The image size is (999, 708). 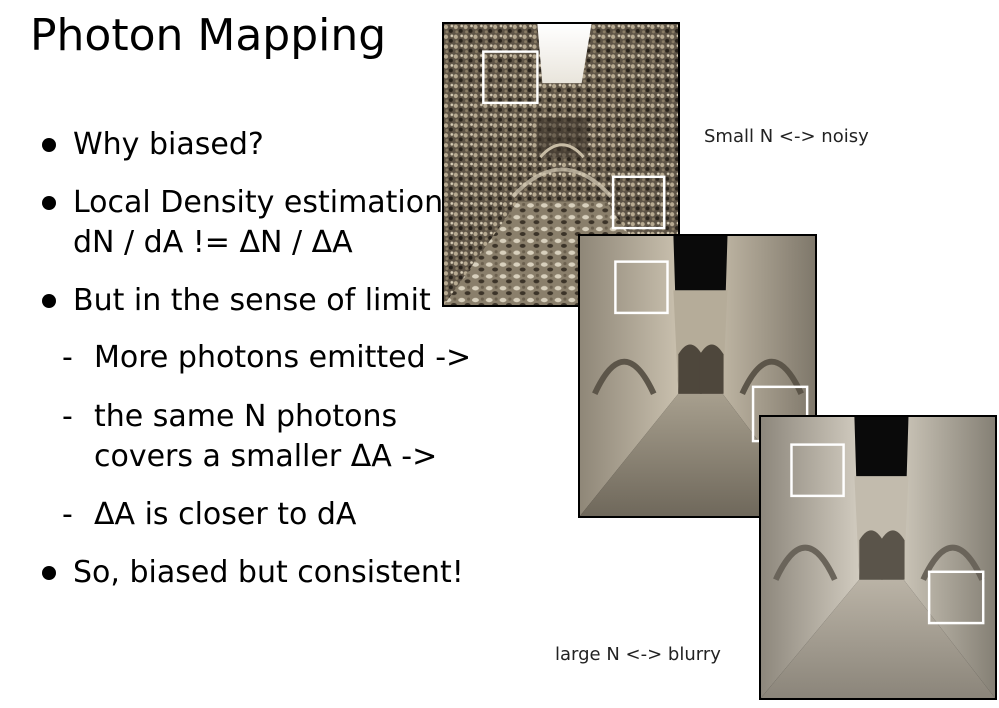 What do you see at coordinates (266, 456) in the screenshot?
I see `subbullet-text: covers a smaller ΔA ->` at bounding box center [266, 456].